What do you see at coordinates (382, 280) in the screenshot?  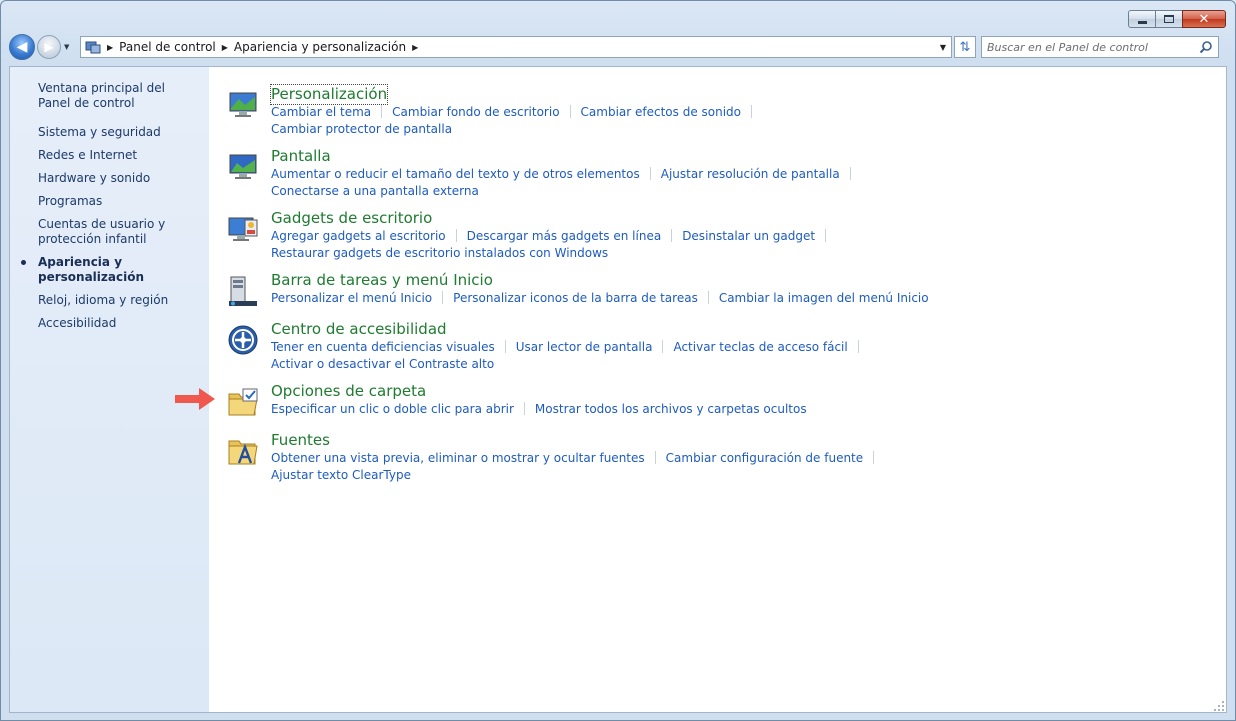 I see `category-title: Barra de tareas y menú Inicio` at bounding box center [382, 280].